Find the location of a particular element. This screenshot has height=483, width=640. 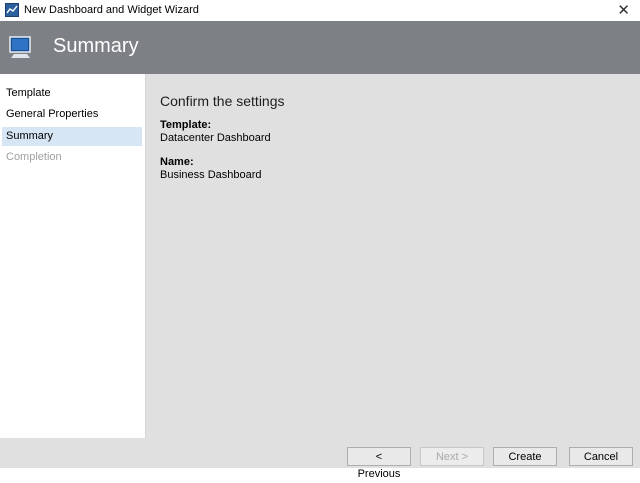

template-value: Datacenter Dashboard is located at coordinates (215, 138).